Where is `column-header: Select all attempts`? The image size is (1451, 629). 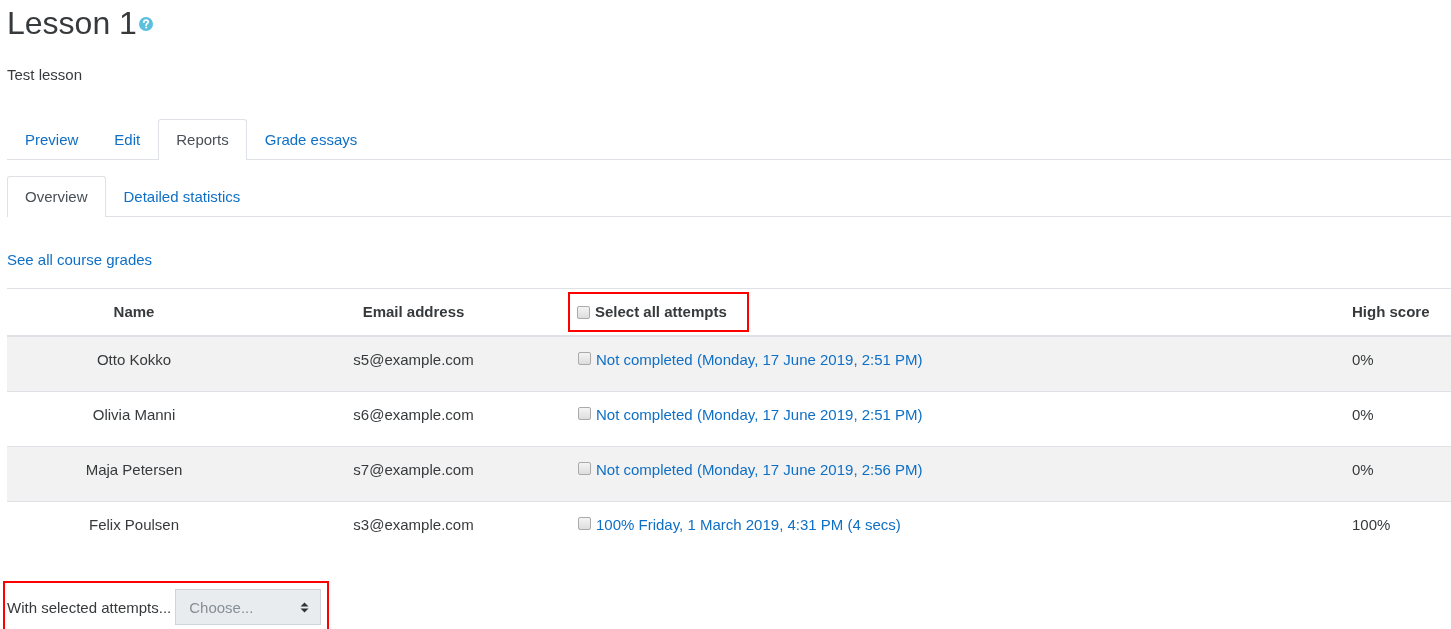 column-header: Select all attempts is located at coordinates (661, 312).